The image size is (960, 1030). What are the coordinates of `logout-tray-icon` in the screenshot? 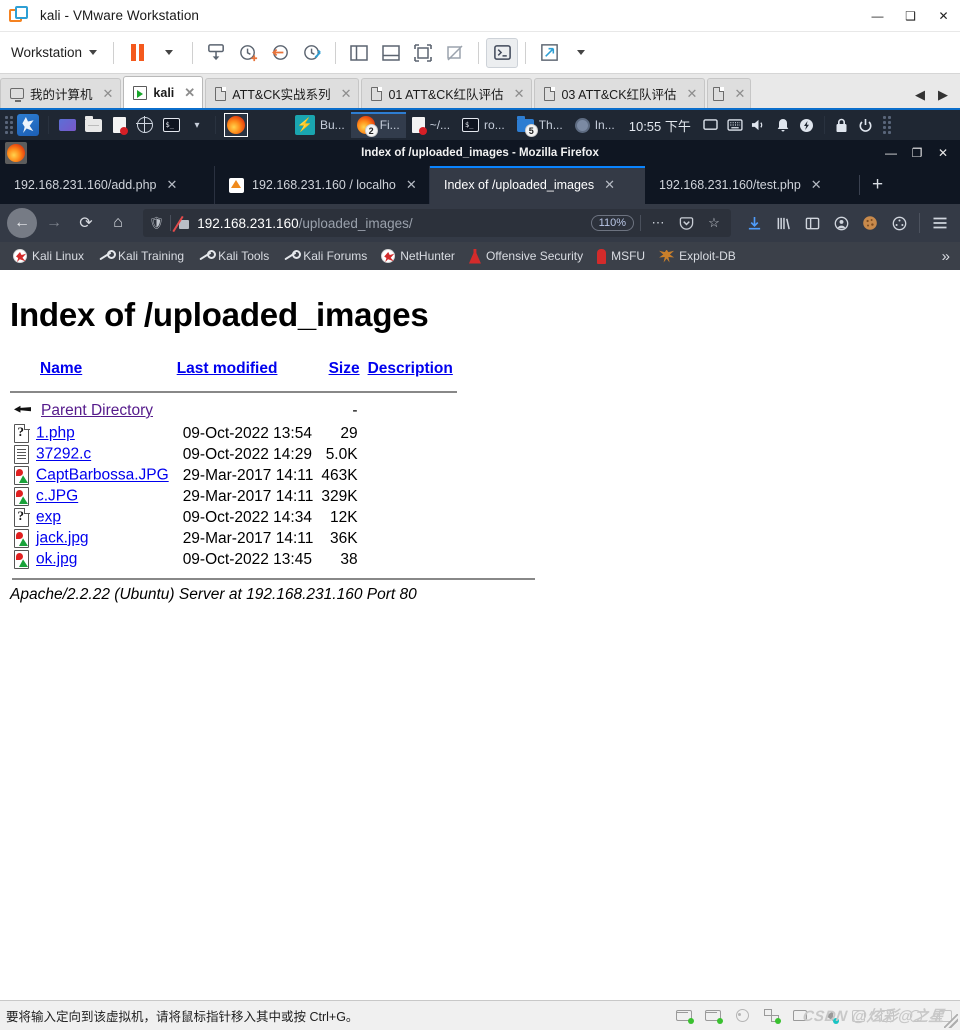 It's located at (866, 125).